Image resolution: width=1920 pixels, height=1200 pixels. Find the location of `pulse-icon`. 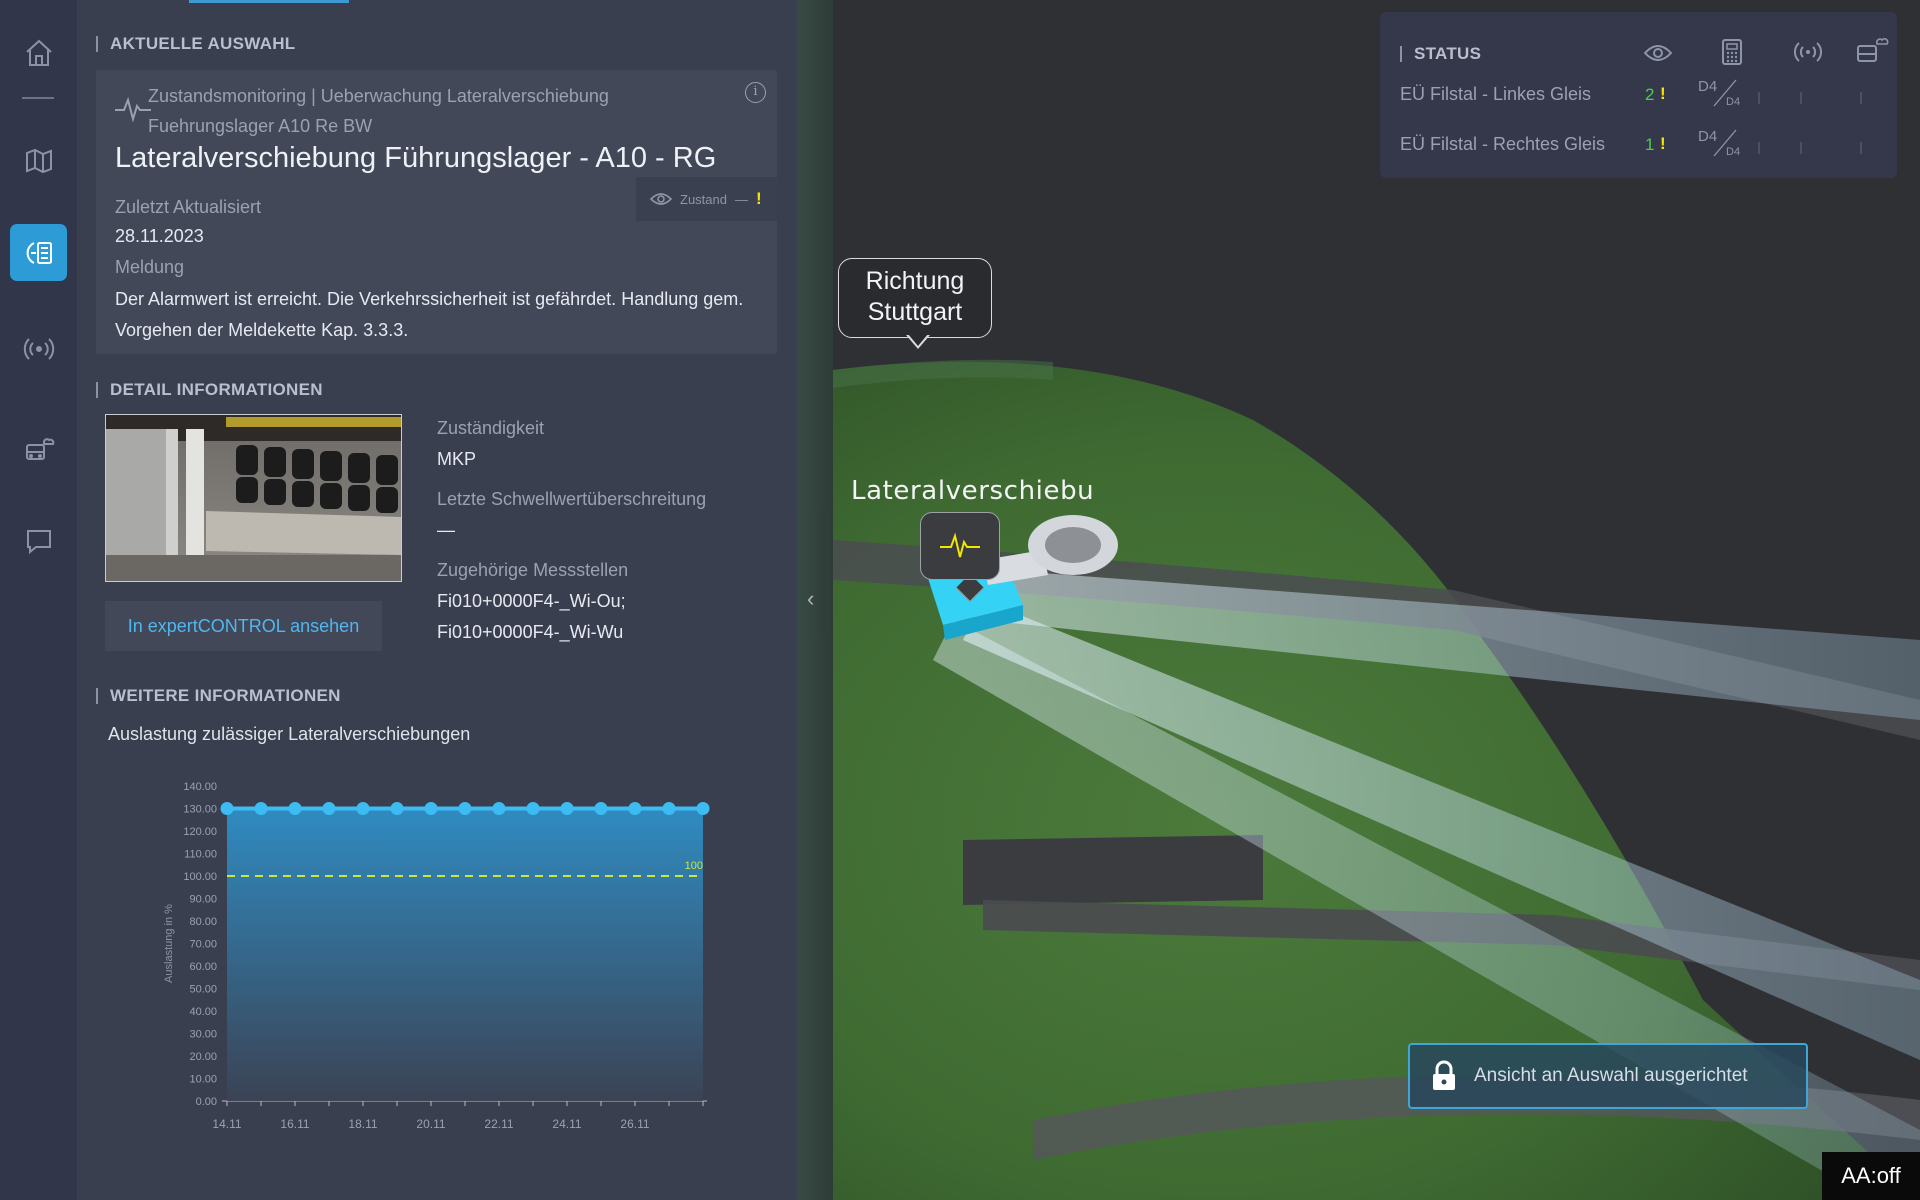

pulse-icon is located at coordinates (960, 545).